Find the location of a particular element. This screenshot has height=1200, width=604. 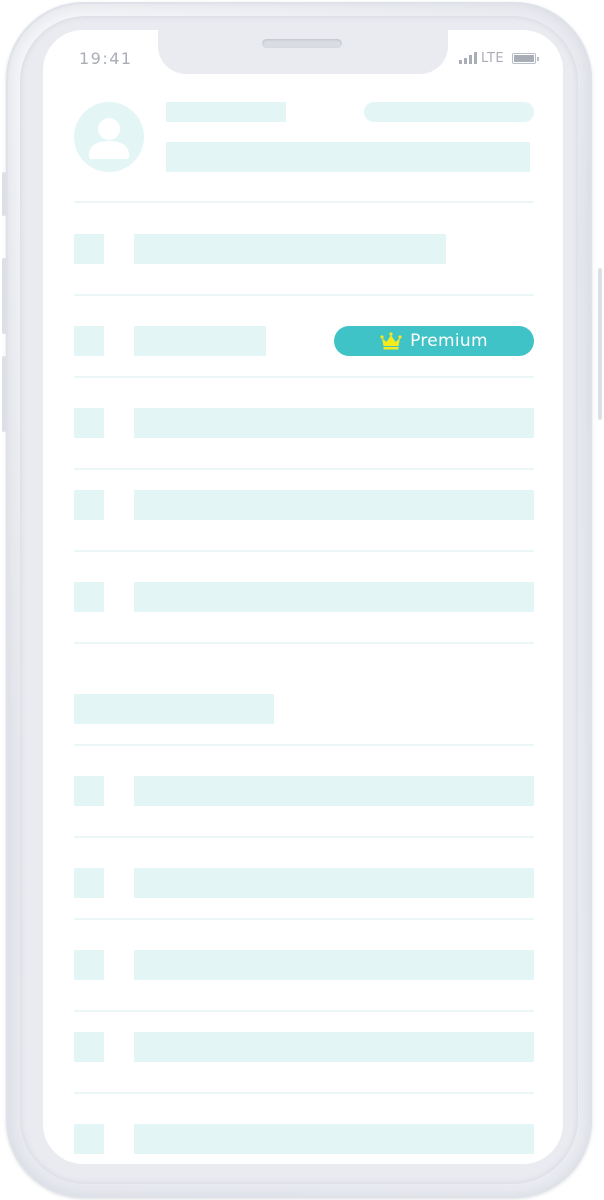

profile-action-placeholder is located at coordinates (449, 112).